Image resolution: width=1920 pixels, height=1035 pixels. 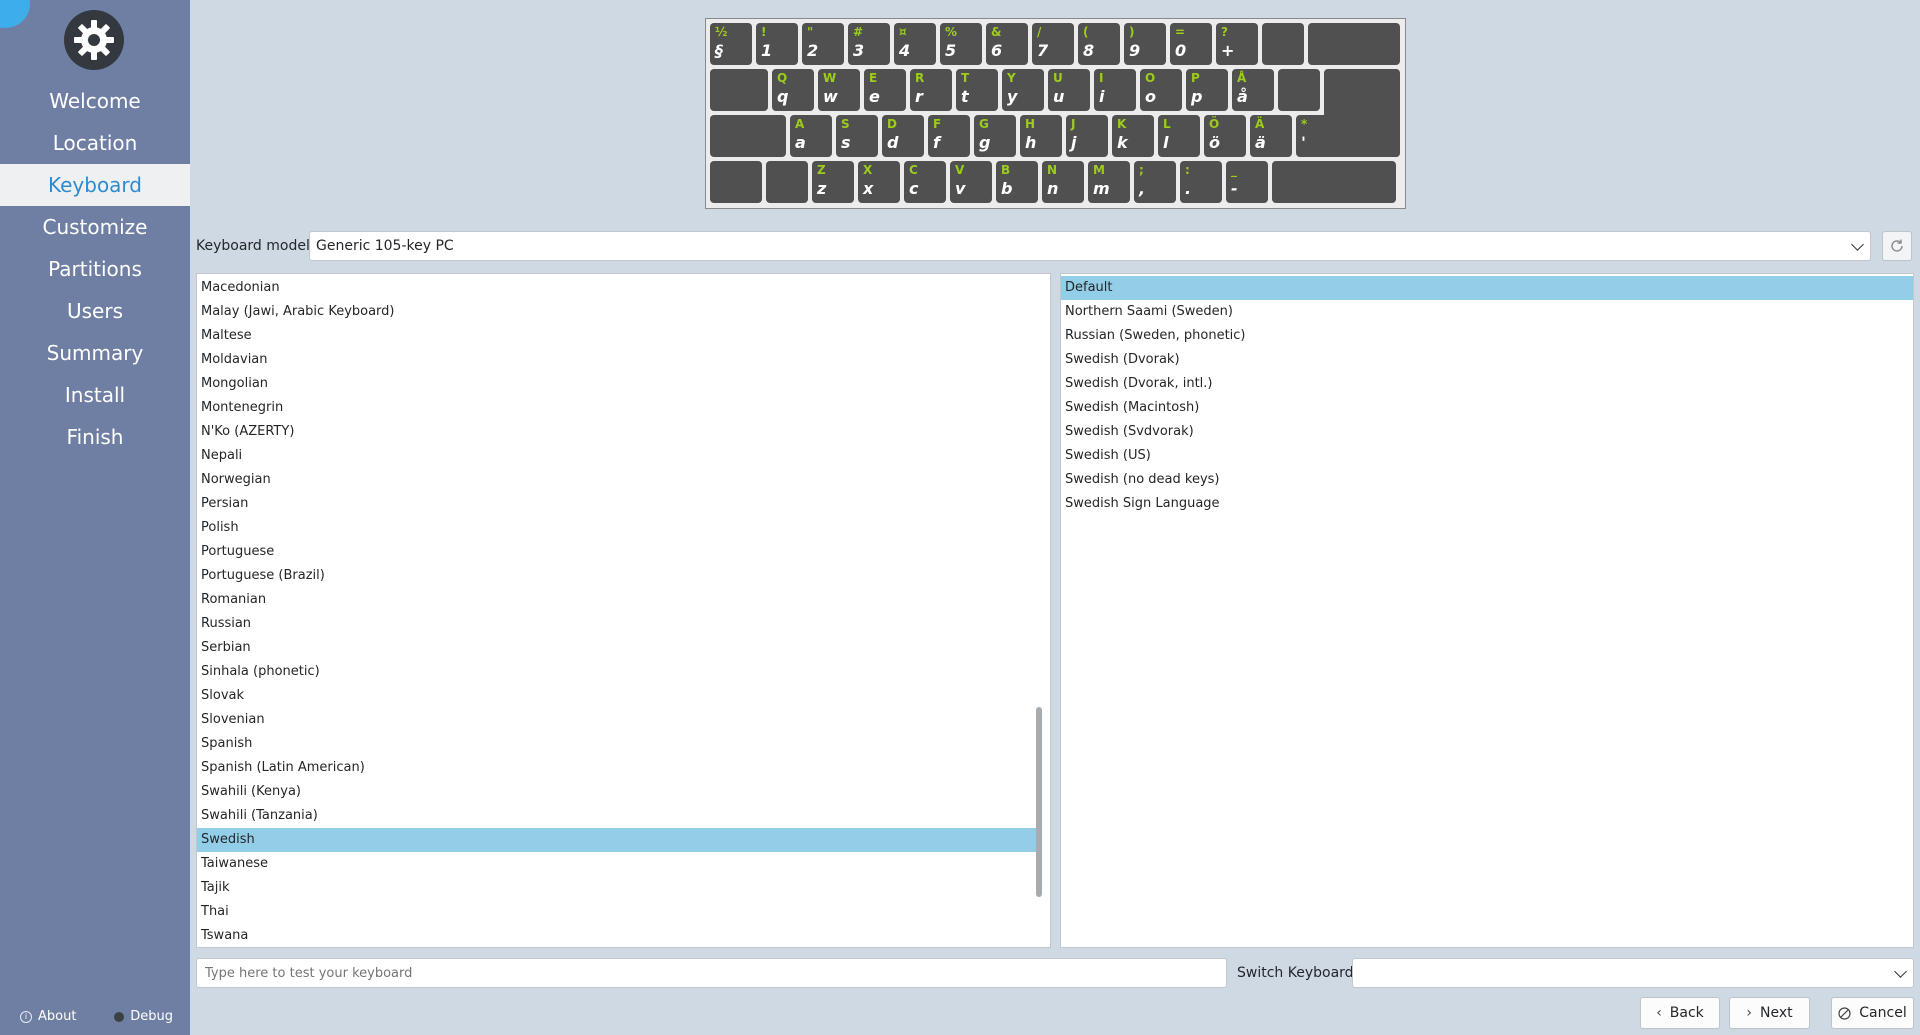 What do you see at coordinates (823, 44) in the screenshot?
I see `key: " 2` at bounding box center [823, 44].